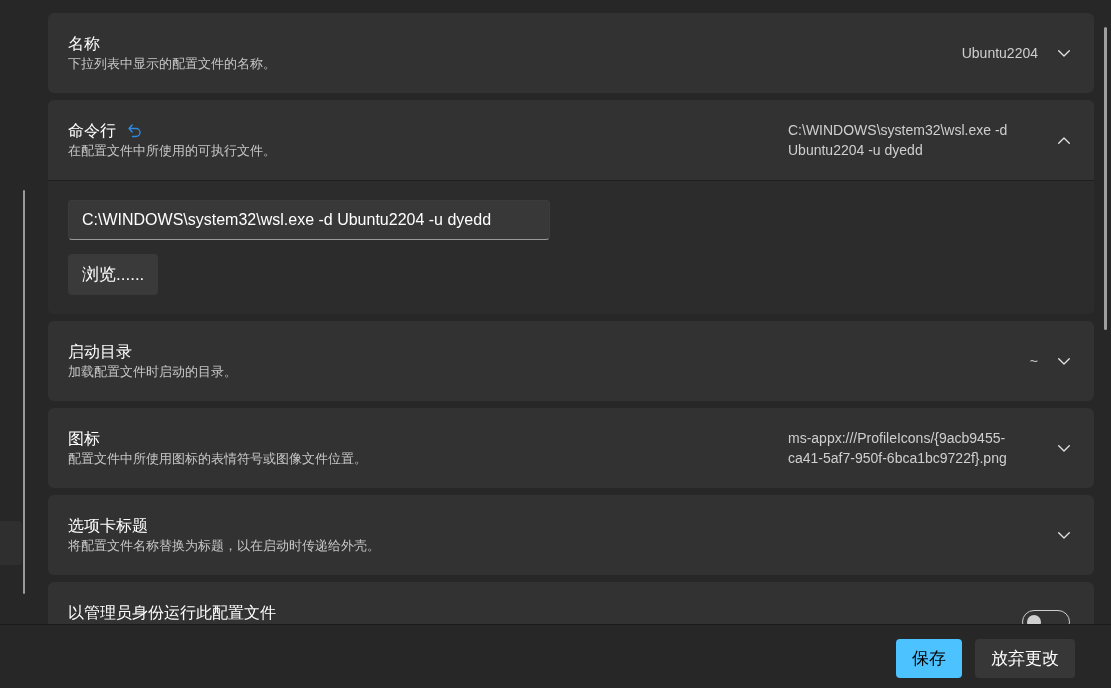  I want to click on setting-description: 加载配置文件时启动的目录。, so click(153, 372).